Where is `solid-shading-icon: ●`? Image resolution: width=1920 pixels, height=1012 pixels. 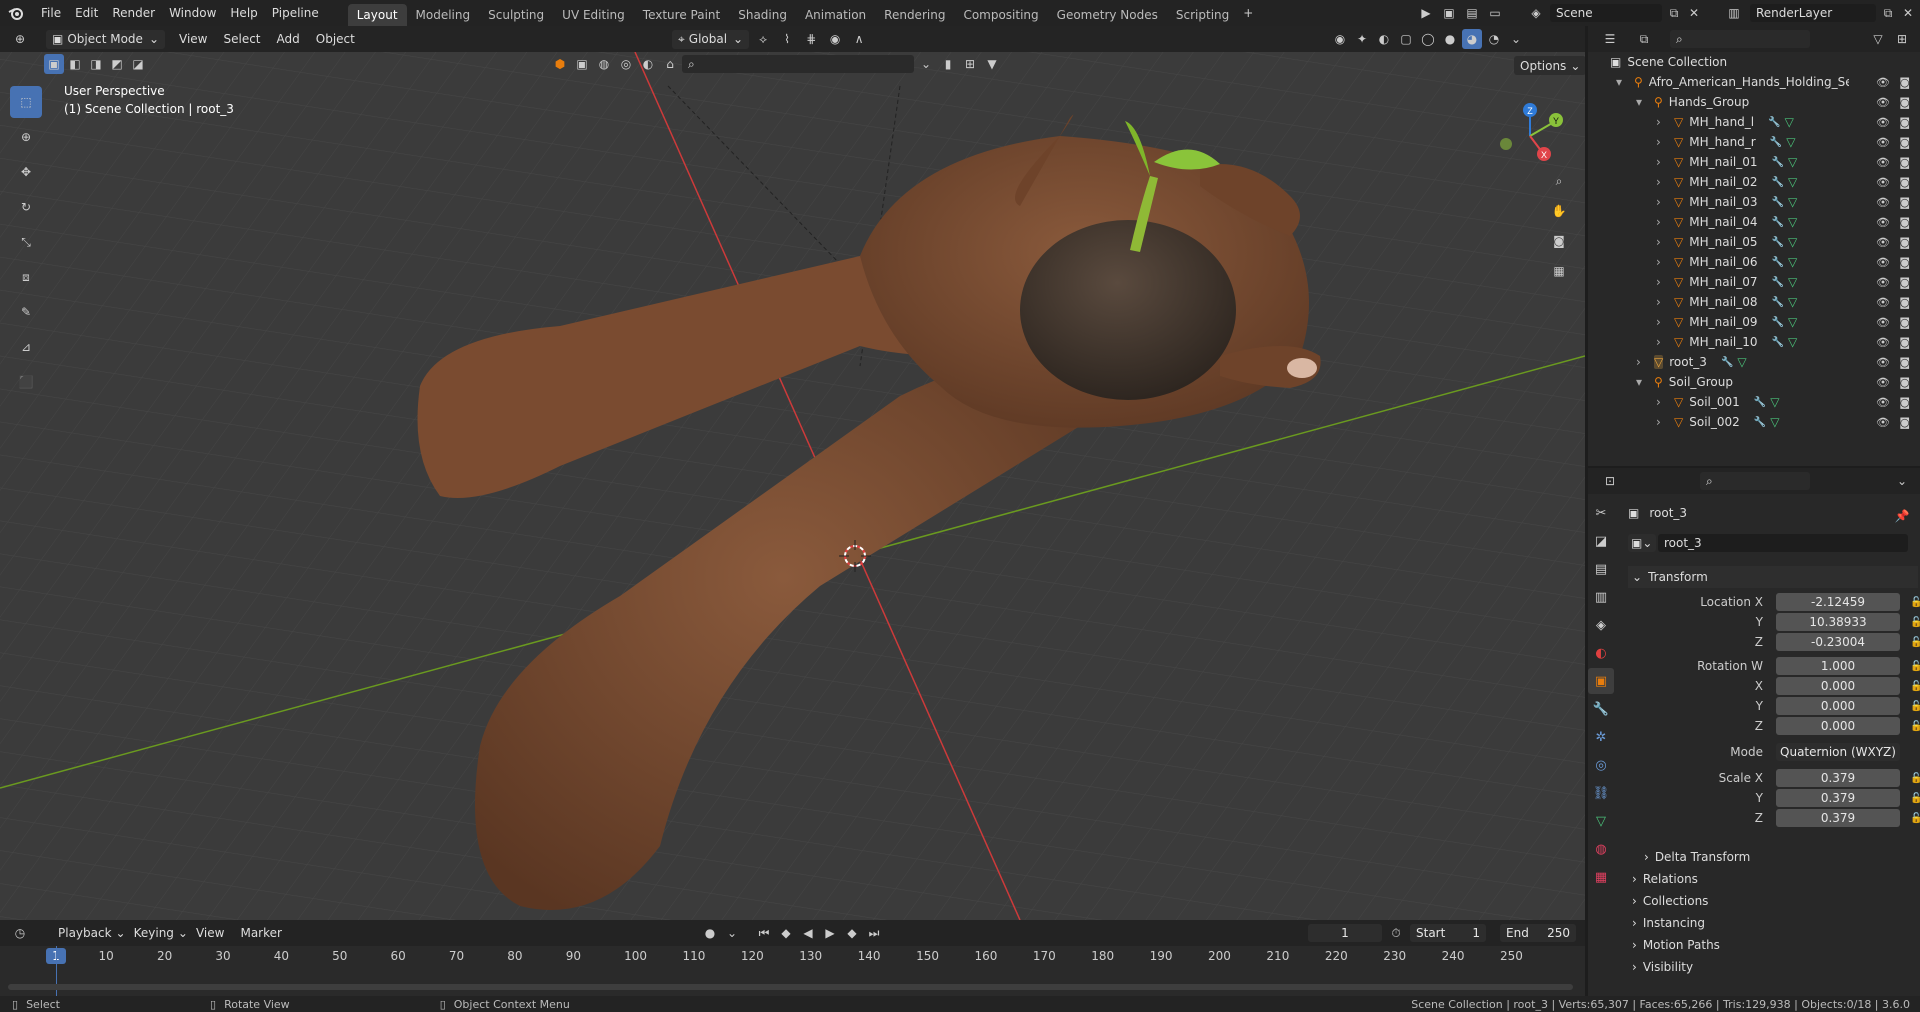
solid-shading-icon: ● is located at coordinates (1450, 39).